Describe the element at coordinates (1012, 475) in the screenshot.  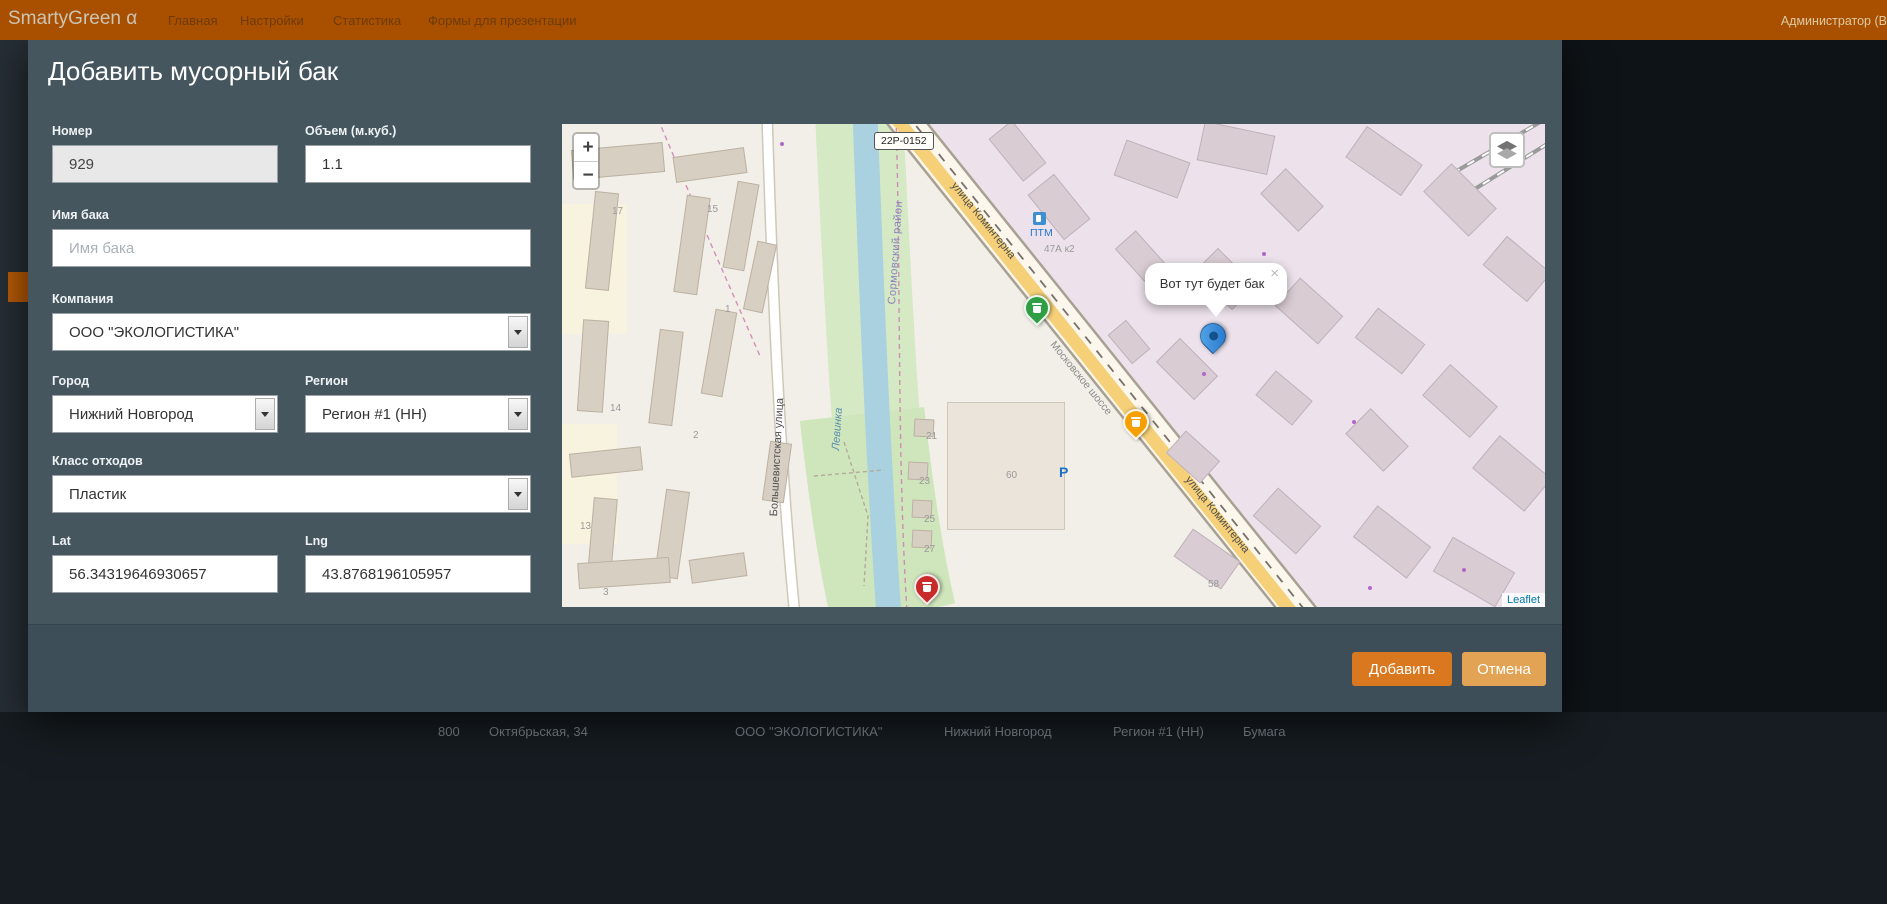
I see `house-number: 60` at that location.